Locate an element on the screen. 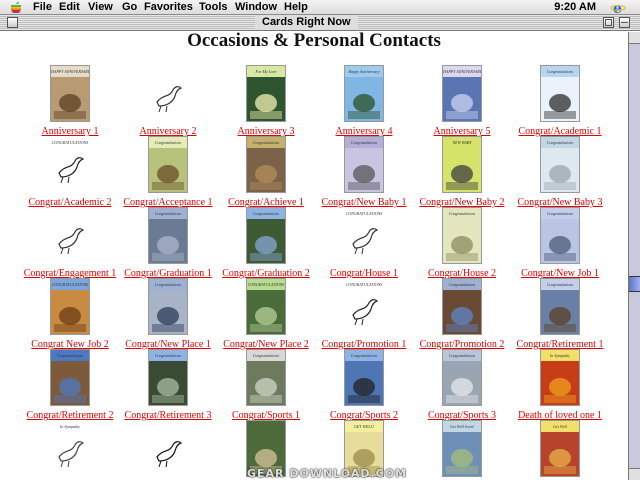 This screenshot has width=640, height=480. greeting-card: CONGRATULATIONS Congrat/New Place 2 is located at coordinates (266, 314).